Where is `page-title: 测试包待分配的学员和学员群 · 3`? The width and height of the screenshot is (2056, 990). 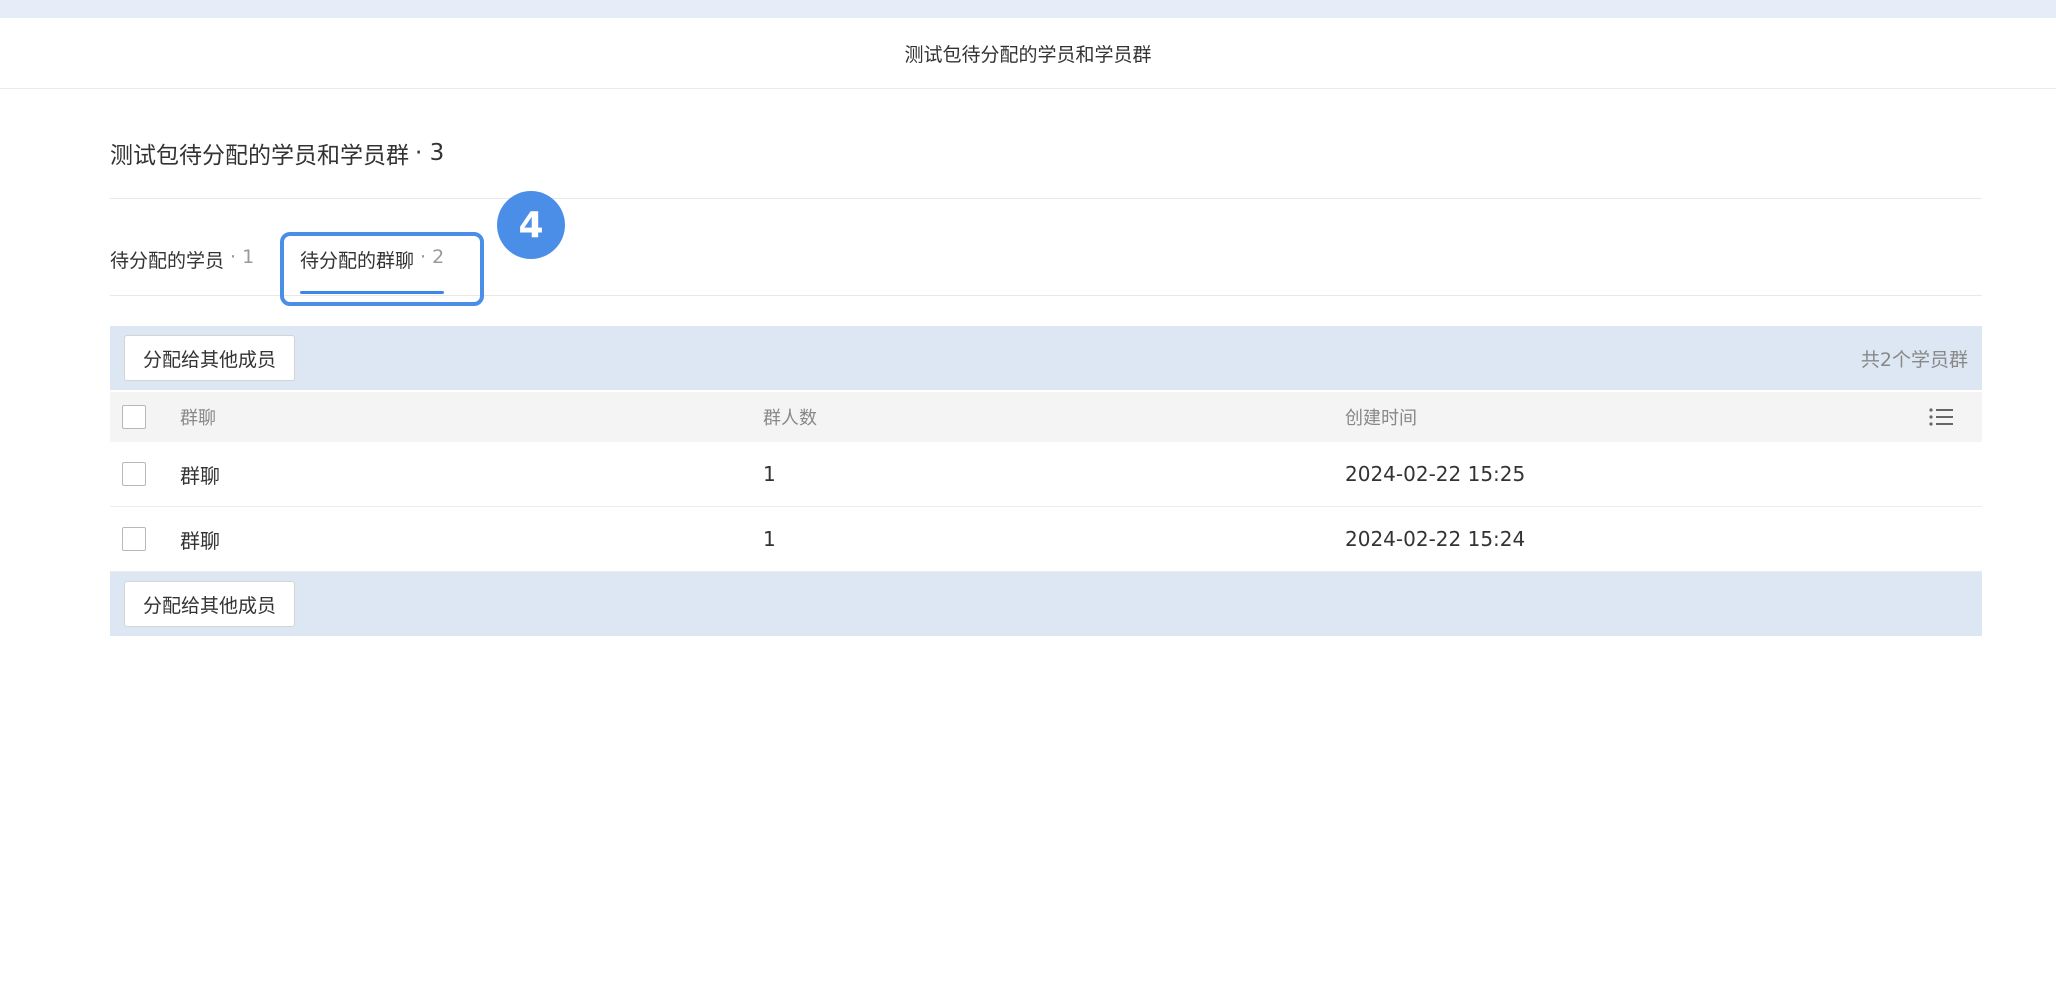 page-title: 测试包待分配的学员和学员群 · 3 is located at coordinates (277, 153).